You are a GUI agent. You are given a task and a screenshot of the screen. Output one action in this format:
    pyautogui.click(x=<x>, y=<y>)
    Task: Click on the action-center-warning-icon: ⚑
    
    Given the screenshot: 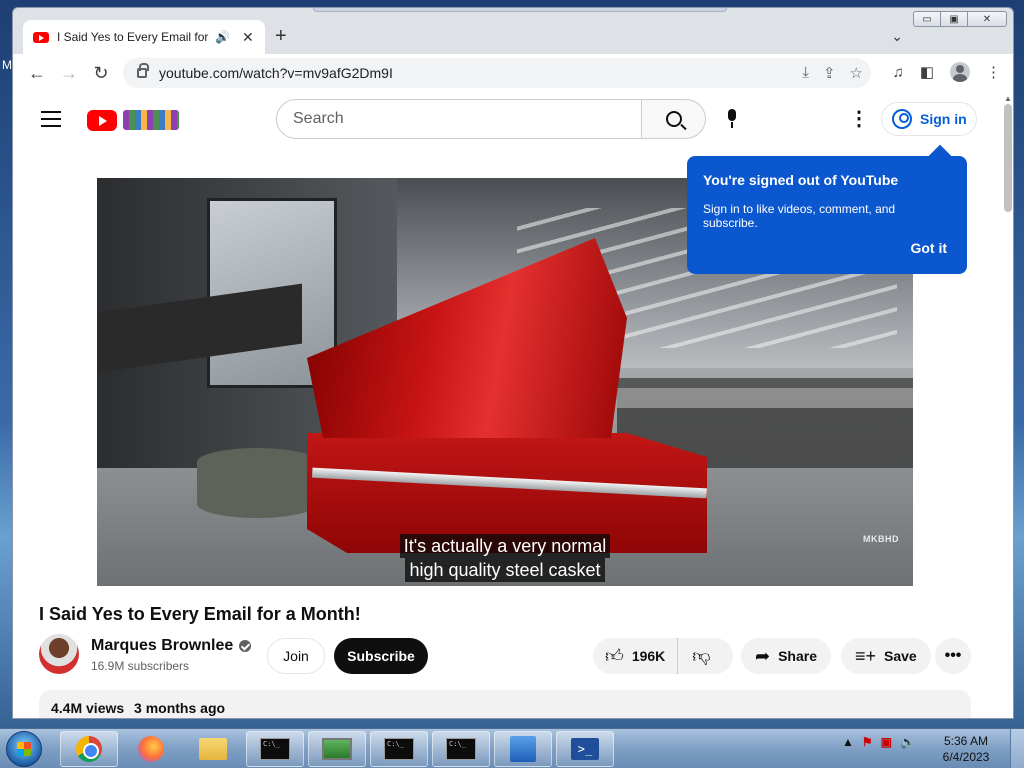 What is the action you would take?
    pyautogui.click(x=867, y=742)
    